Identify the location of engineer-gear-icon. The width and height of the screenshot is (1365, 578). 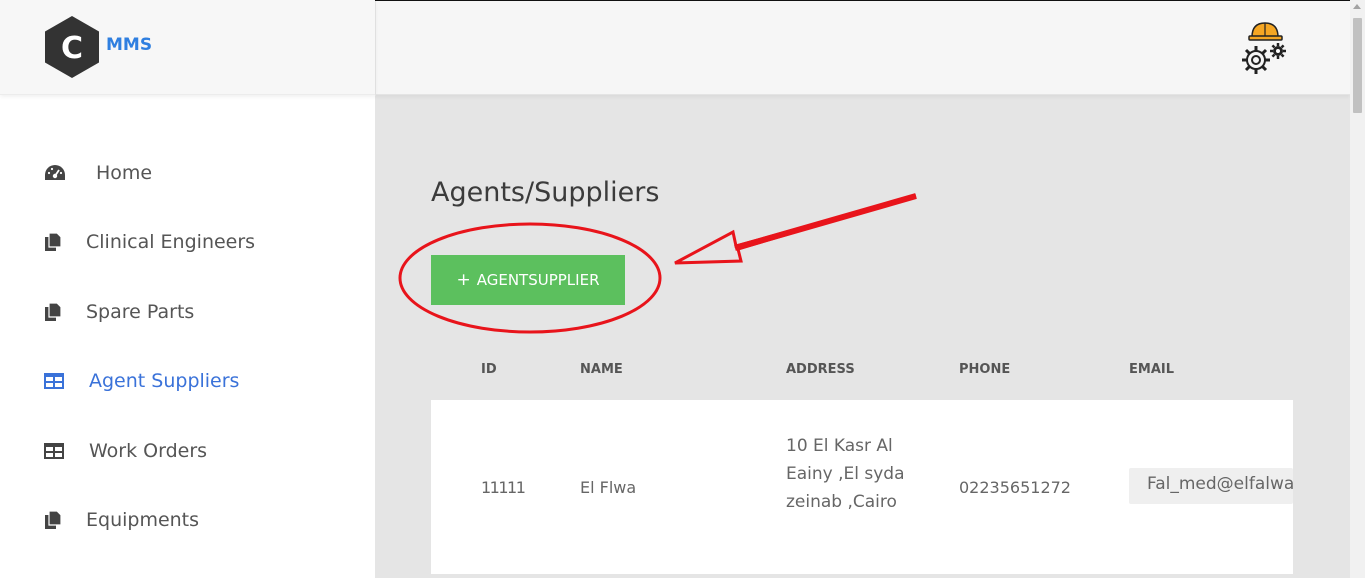
(1264, 48).